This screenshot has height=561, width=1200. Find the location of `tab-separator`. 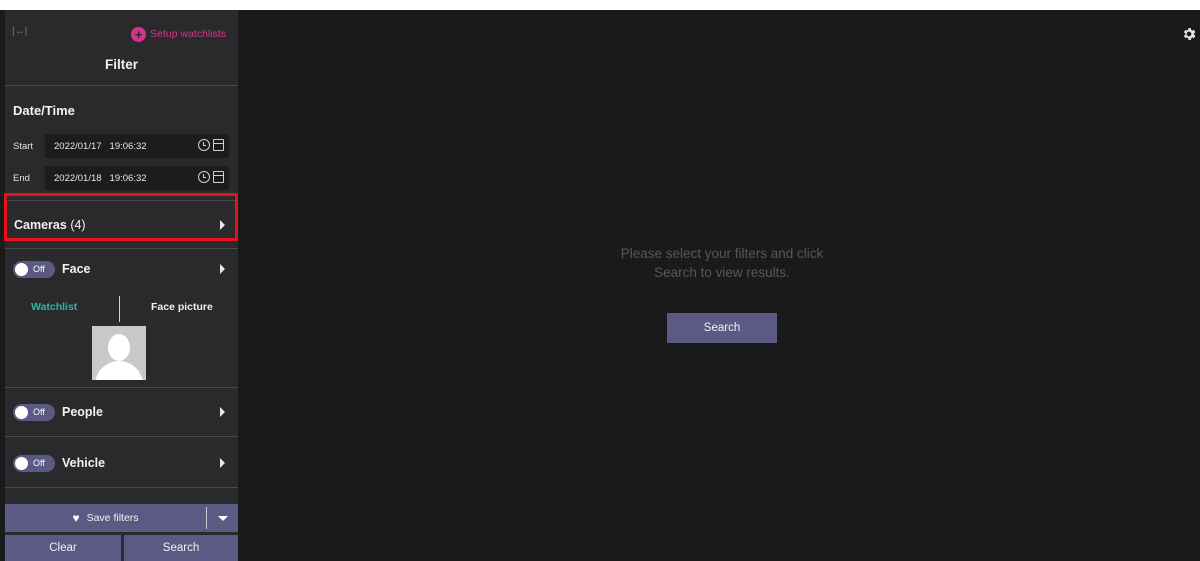

tab-separator is located at coordinates (119, 309).